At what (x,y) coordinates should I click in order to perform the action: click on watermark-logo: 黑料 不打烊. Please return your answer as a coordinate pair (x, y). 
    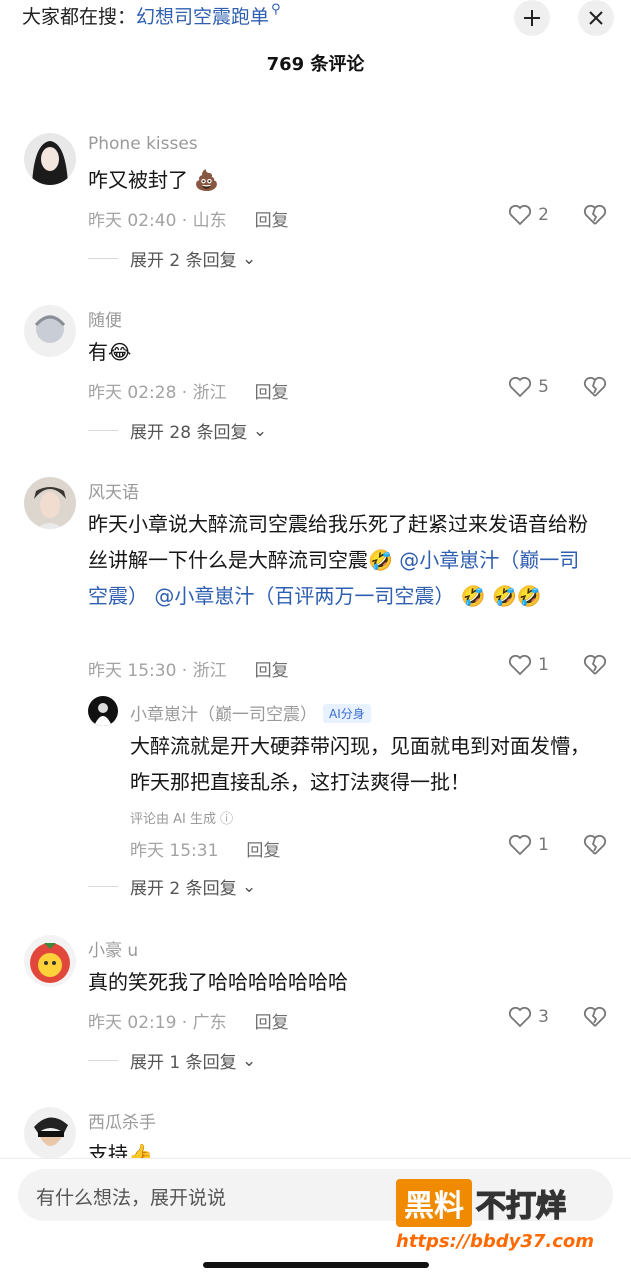
    Looking at the image, I should click on (481, 1203).